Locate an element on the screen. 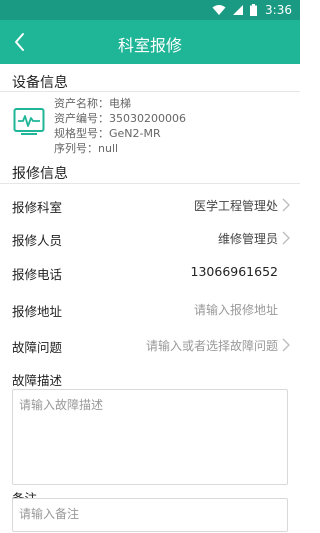 This screenshot has height=533, width=320. form-row-phone: 报修电话 13066961652 is located at coordinates (150, 272).